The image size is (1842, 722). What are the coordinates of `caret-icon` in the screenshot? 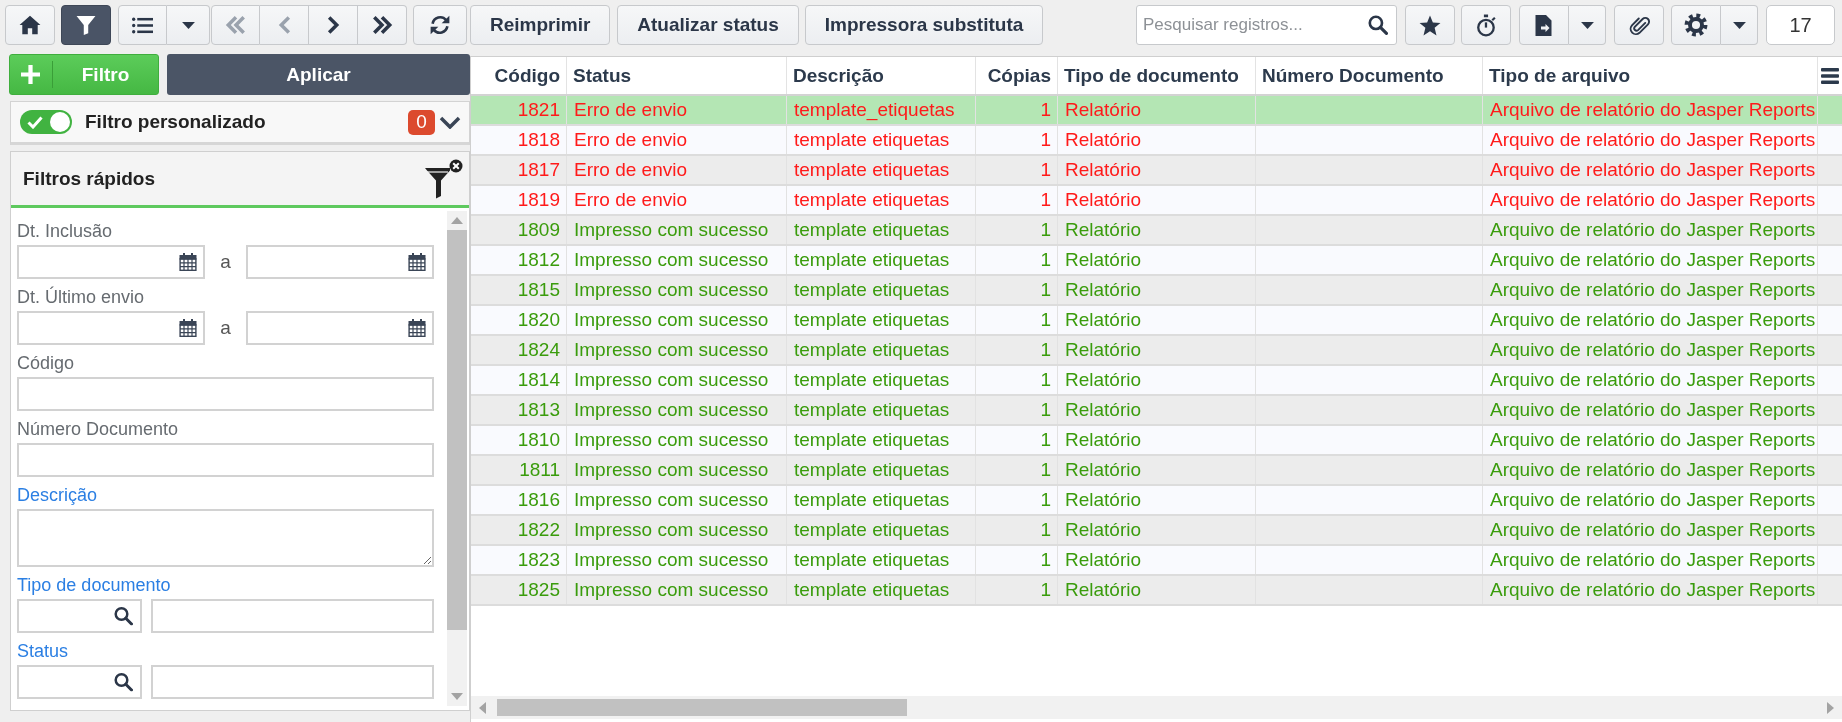 It's located at (1587, 25).